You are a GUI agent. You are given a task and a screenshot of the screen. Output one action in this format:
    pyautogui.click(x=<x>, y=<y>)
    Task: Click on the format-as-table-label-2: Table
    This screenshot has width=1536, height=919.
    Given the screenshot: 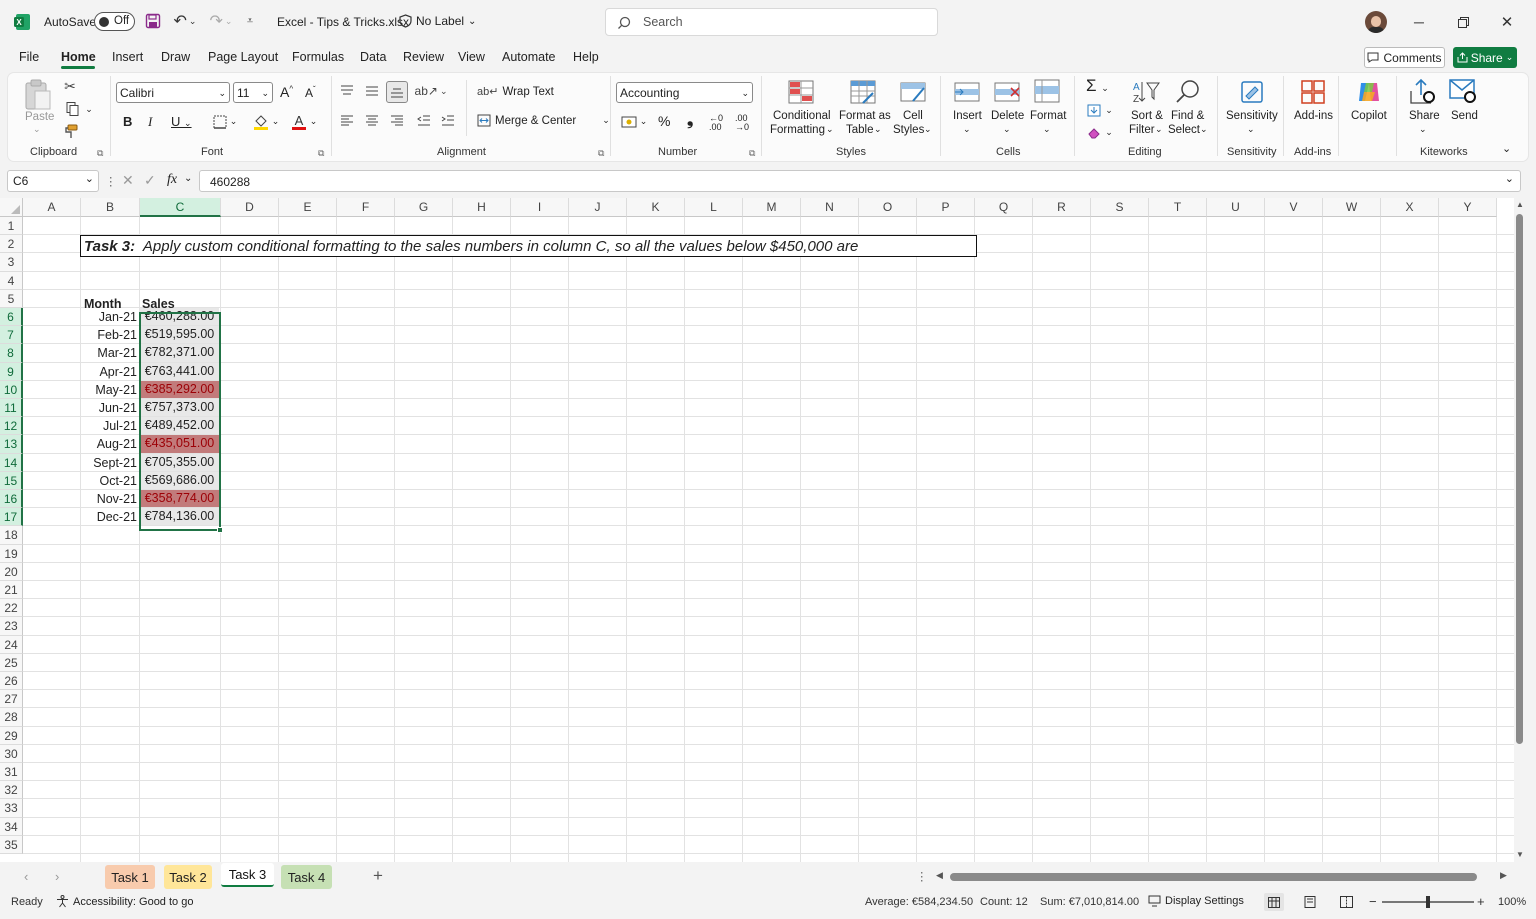 What is the action you would take?
    pyautogui.click(x=860, y=130)
    